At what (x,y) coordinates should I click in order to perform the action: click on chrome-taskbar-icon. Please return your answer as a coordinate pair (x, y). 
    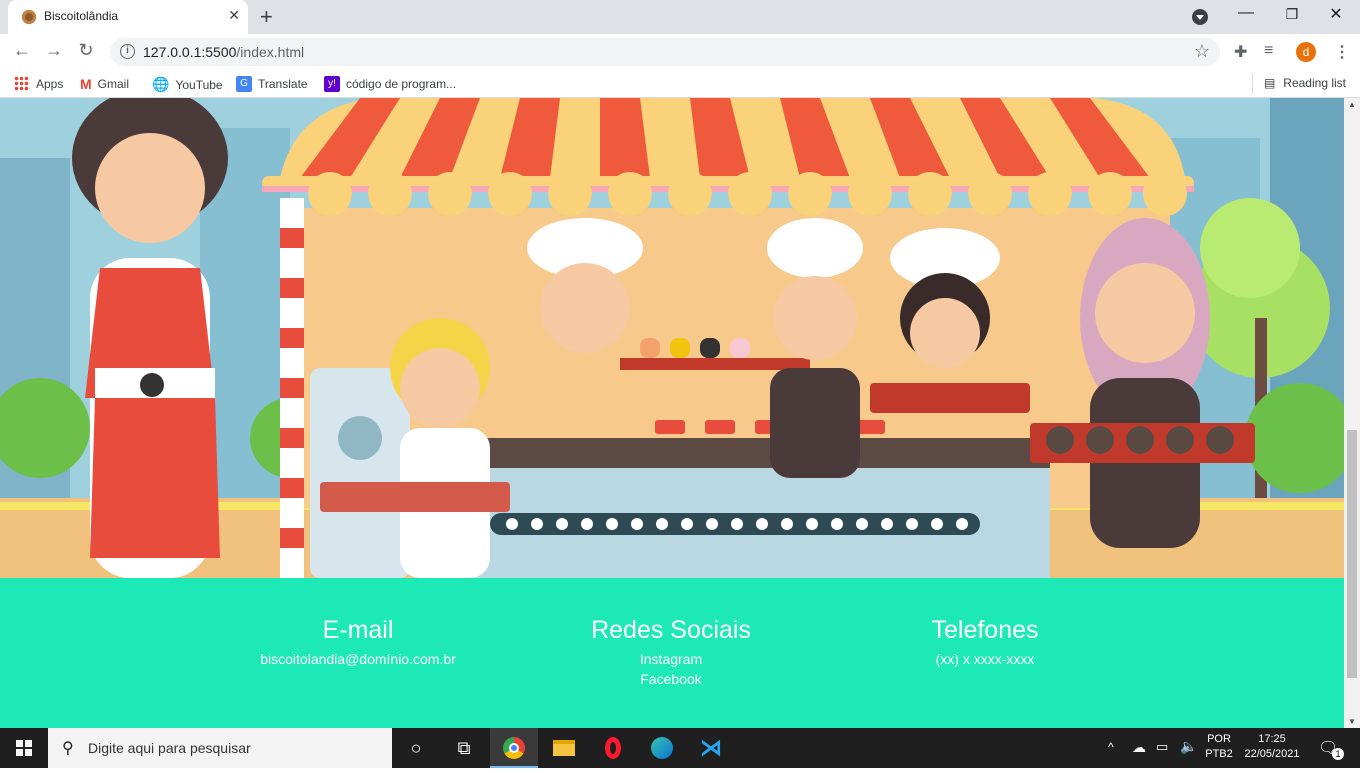
    Looking at the image, I should click on (514, 748).